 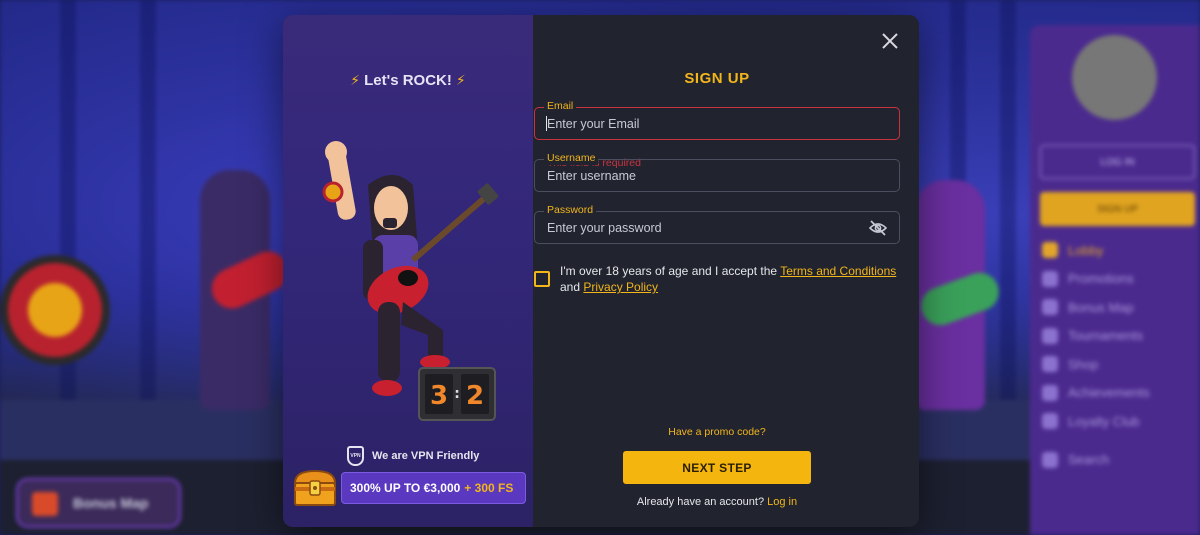 What do you see at coordinates (1050, 364) in the screenshot?
I see `shop-icon` at bounding box center [1050, 364].